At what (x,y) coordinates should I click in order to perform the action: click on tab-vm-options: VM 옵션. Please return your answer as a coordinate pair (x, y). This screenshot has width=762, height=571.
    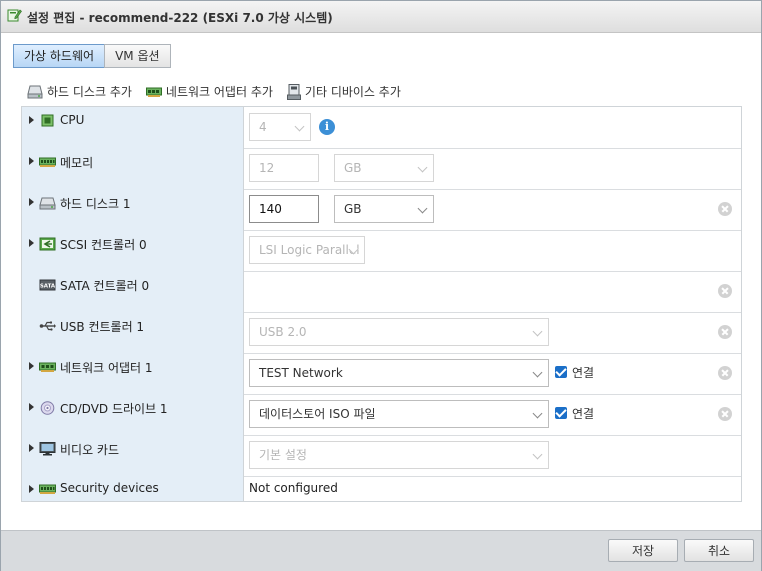
    Looking at the image, I should click on (137, 56).